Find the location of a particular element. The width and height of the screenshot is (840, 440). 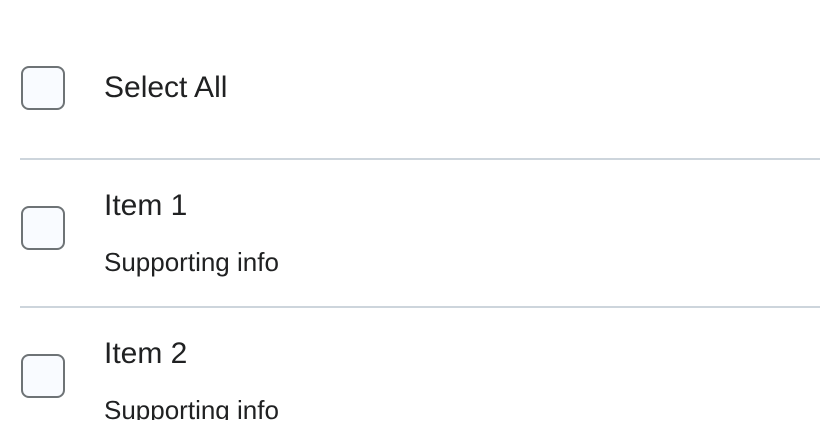

item-1-label: Item 1 is located at coordinates (146, 205).